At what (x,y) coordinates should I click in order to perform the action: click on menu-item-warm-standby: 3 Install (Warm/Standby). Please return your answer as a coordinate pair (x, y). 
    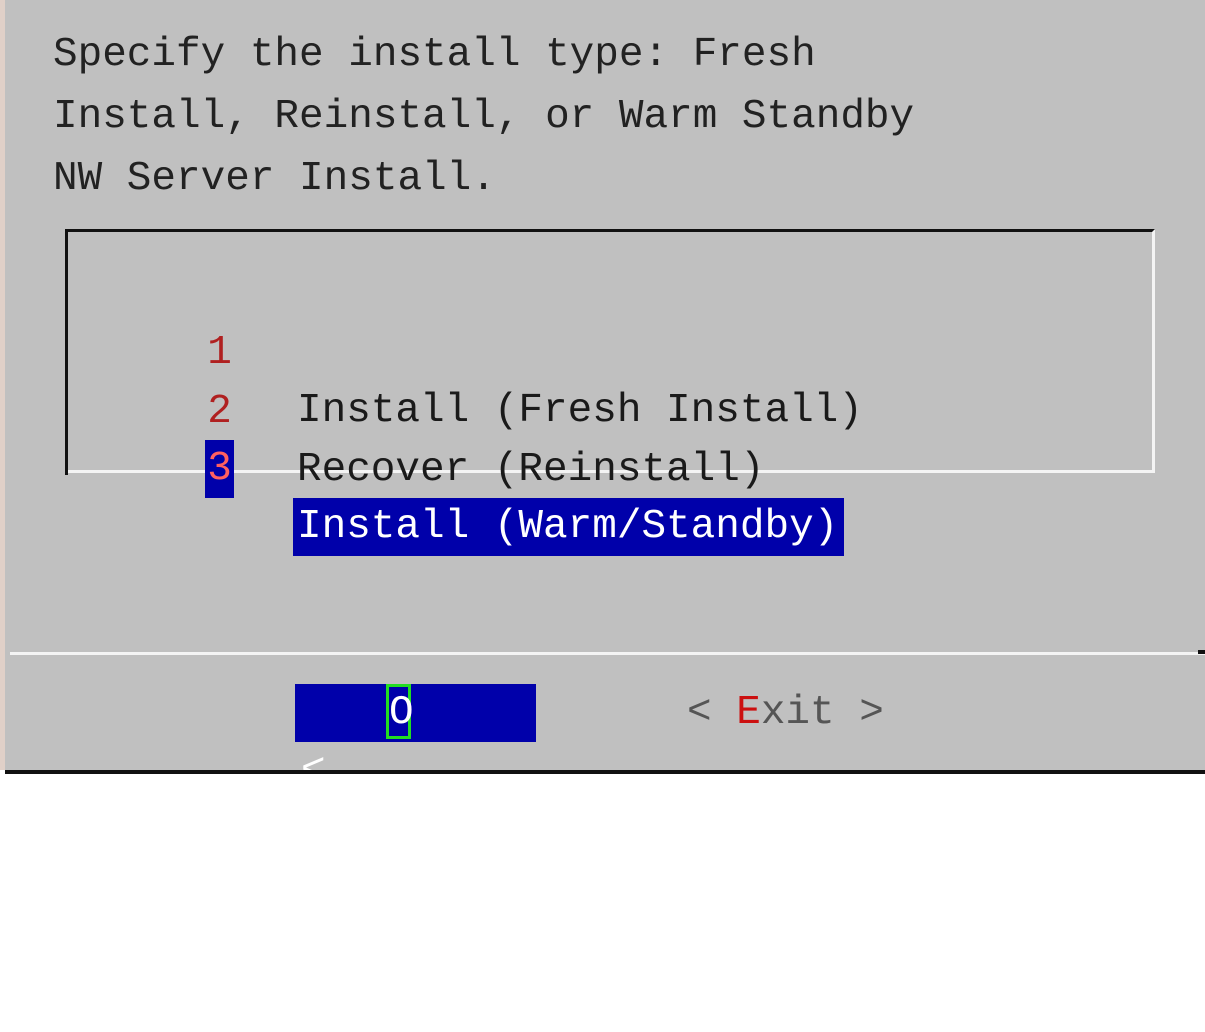
    Looking at the image, I should click on (456, 469).